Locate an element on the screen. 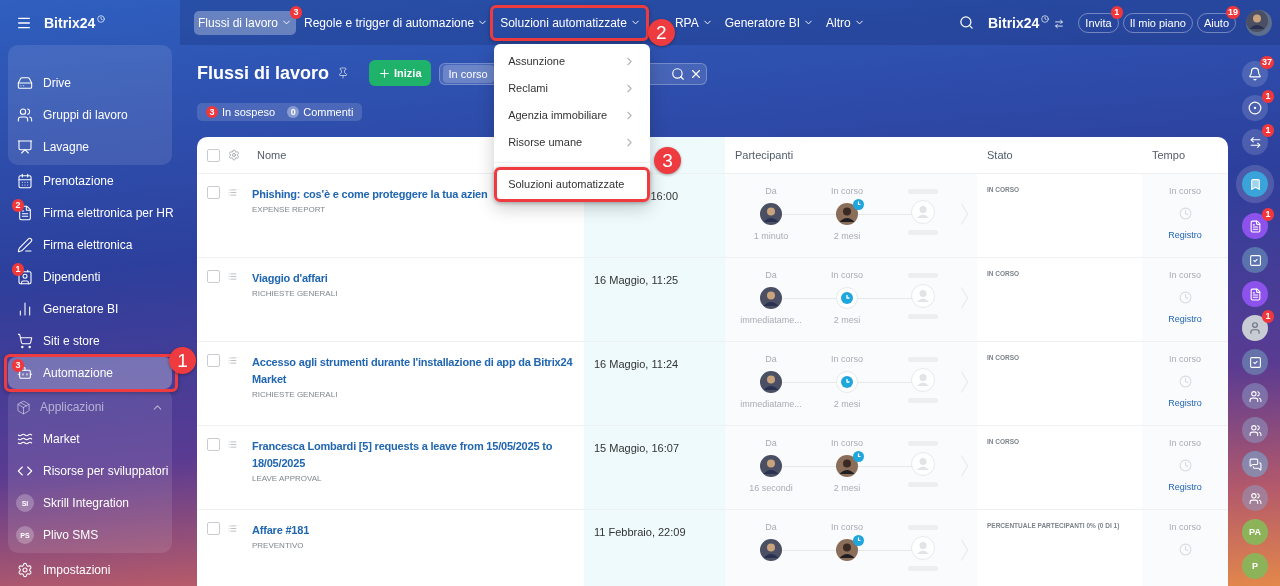  stage-label: In corso is located at coordinates (847, 275).